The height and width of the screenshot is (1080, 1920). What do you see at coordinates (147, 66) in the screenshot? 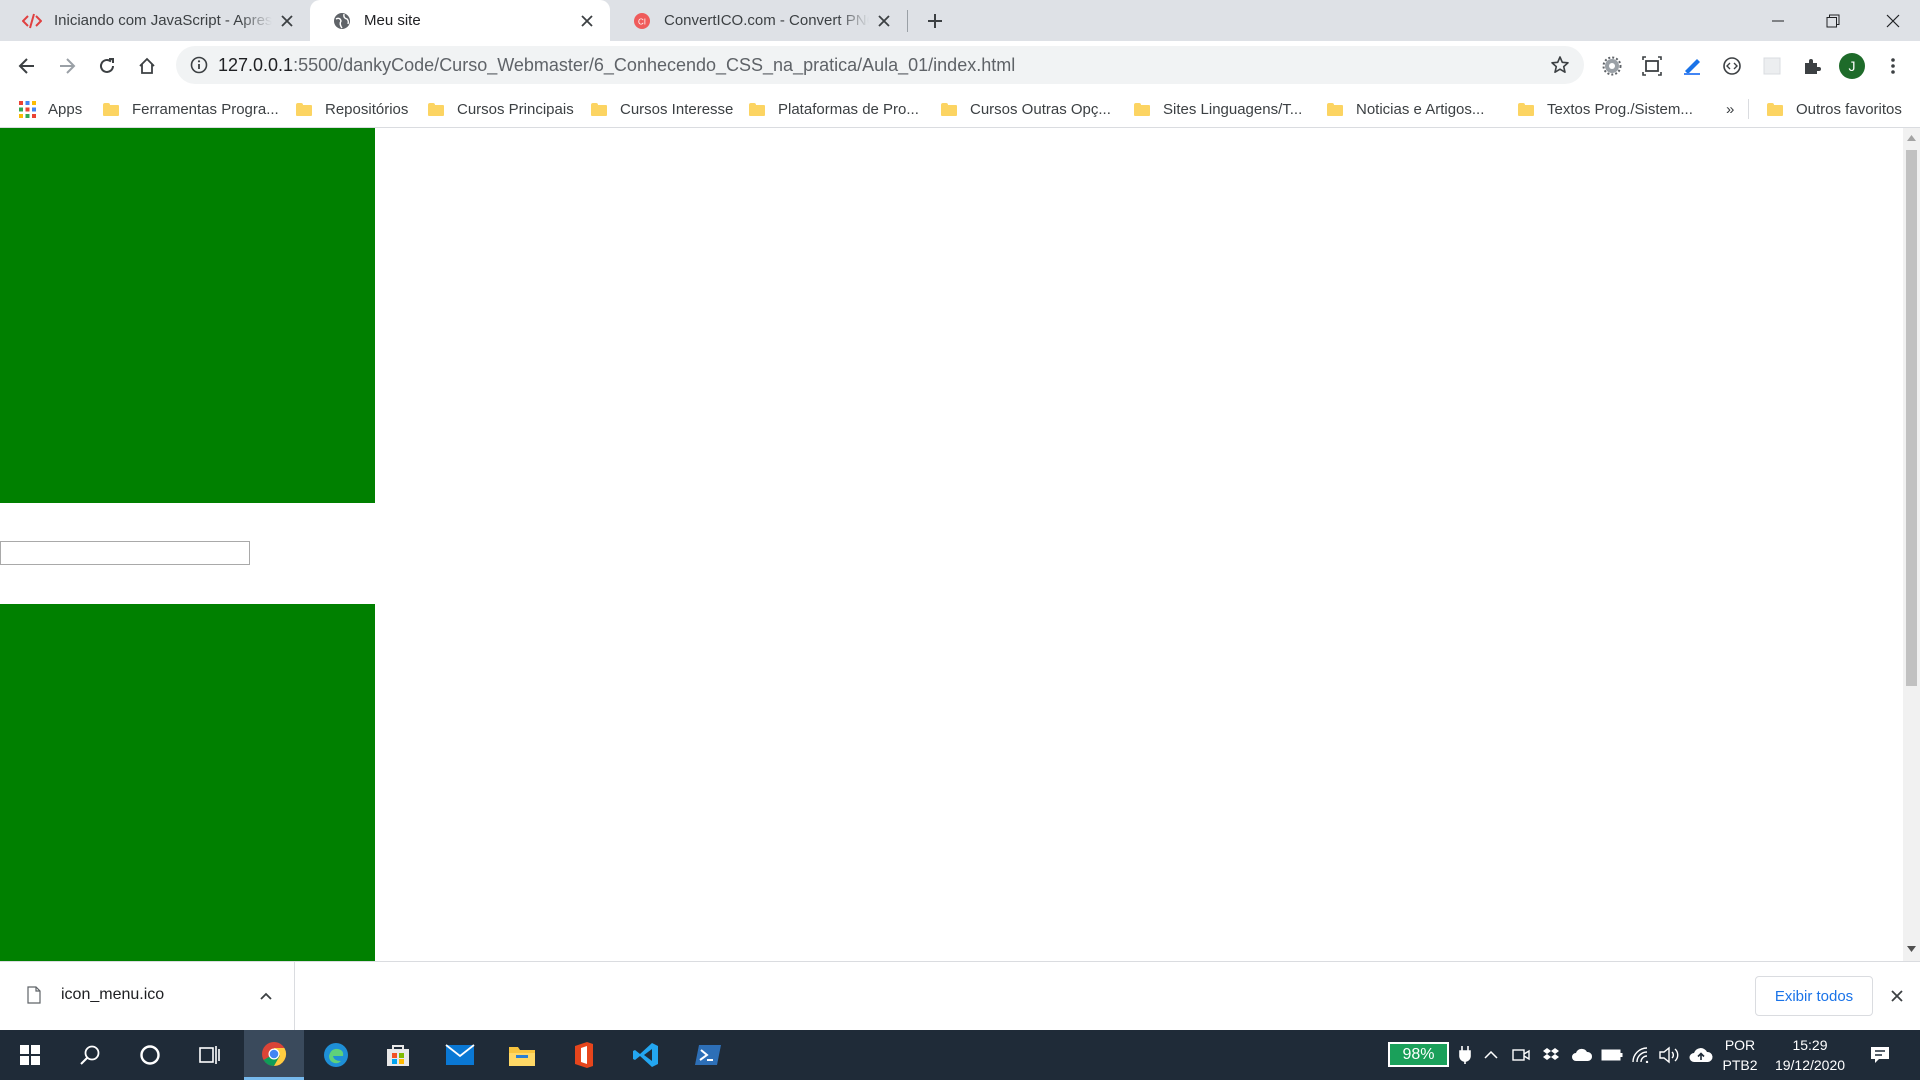
I see `home-button` at bounding box center [147, 66].